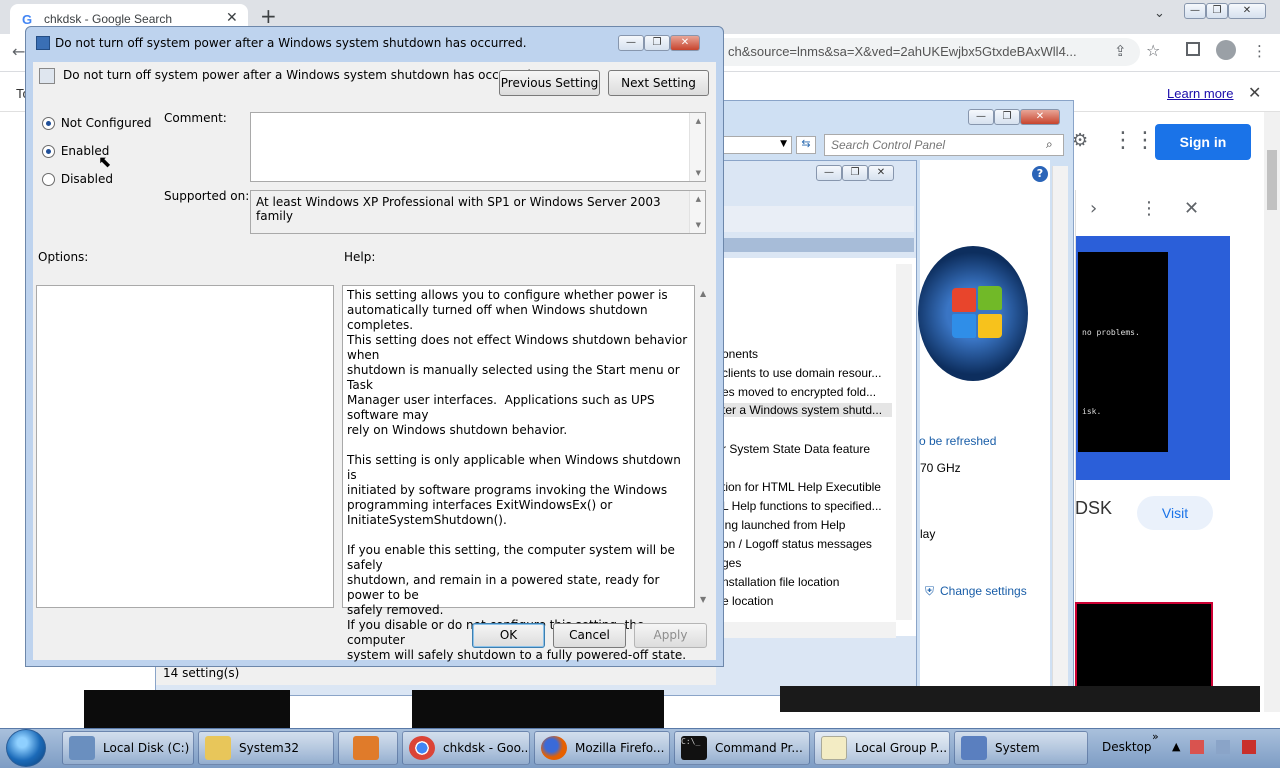 The width and height of the screenshot is (1280, 768). Describe the element at coordinates (82, 748) in the screenshot. I see `drive-icon` at that location.